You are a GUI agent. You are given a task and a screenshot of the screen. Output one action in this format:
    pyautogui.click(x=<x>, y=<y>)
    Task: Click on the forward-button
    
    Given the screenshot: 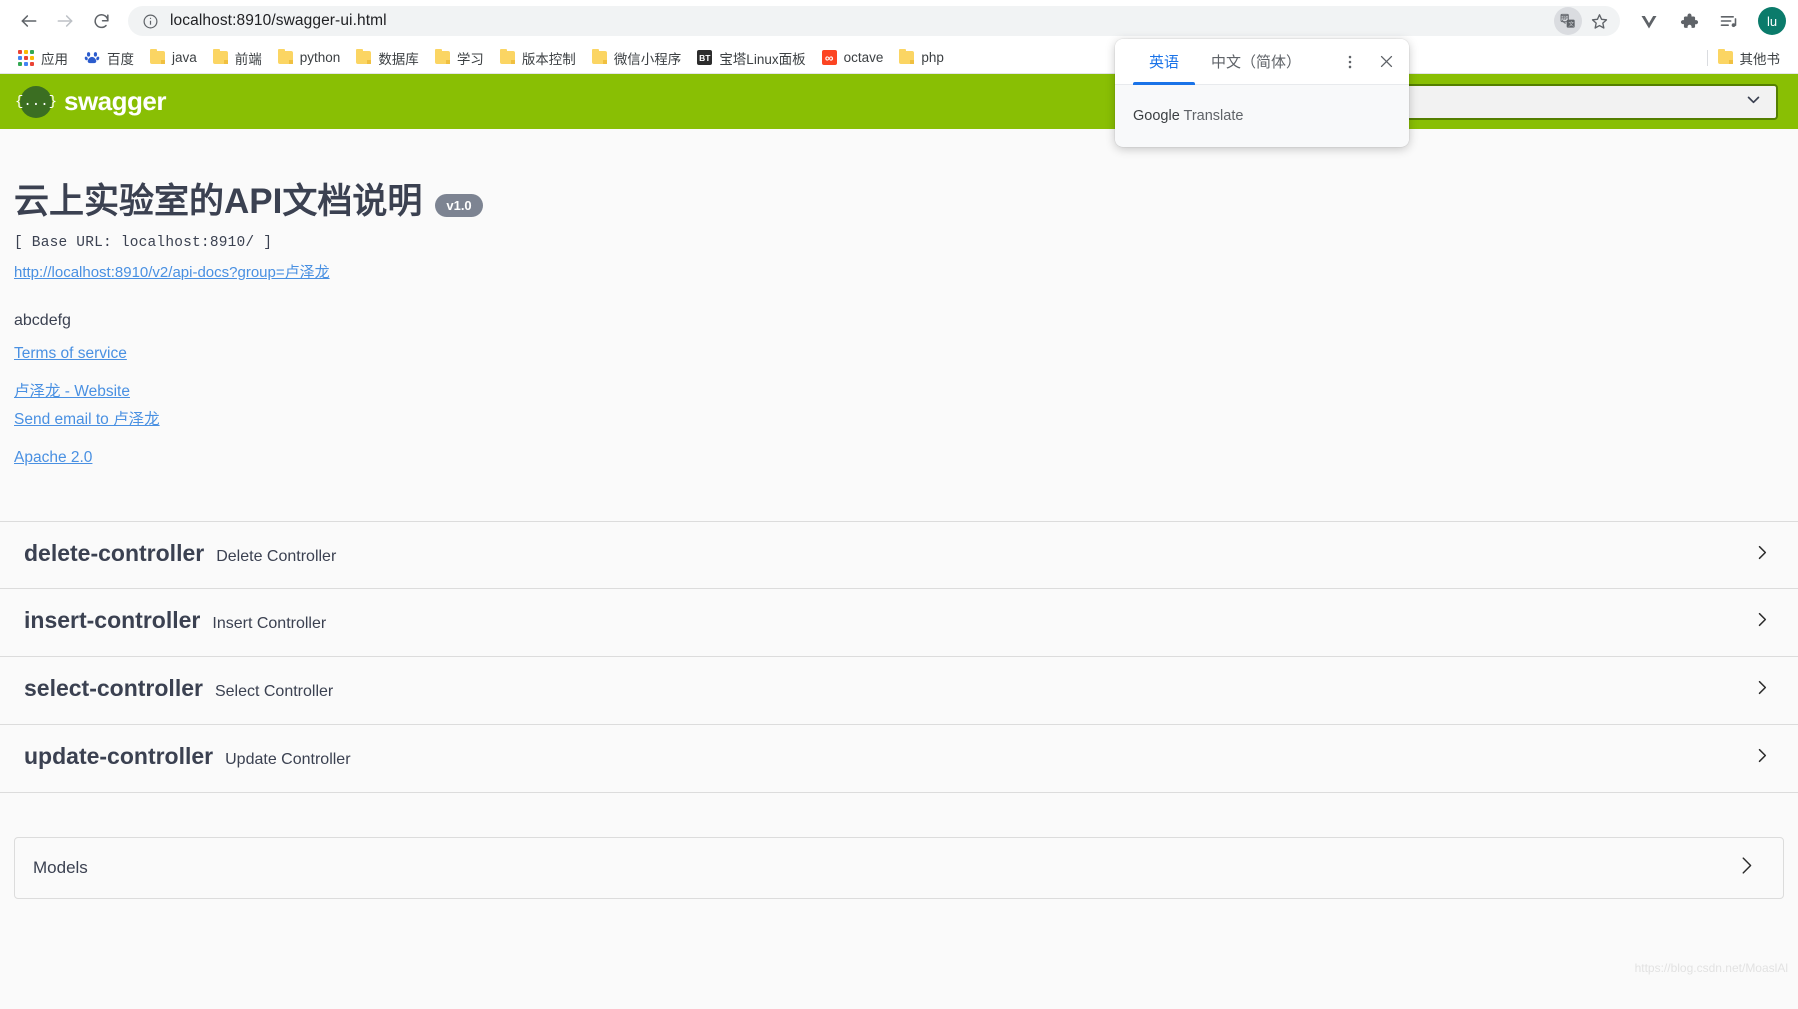 What is the action you would take?
    pyautogui.click(x=65, y=21)
    